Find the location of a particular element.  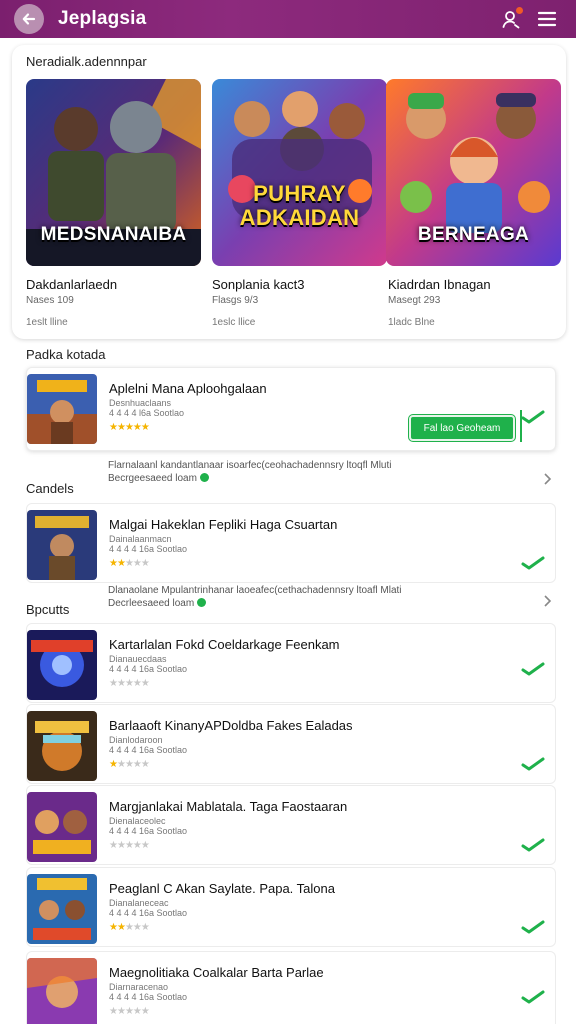

app-title: Jeplagsia is located at coordinates (102, 18).